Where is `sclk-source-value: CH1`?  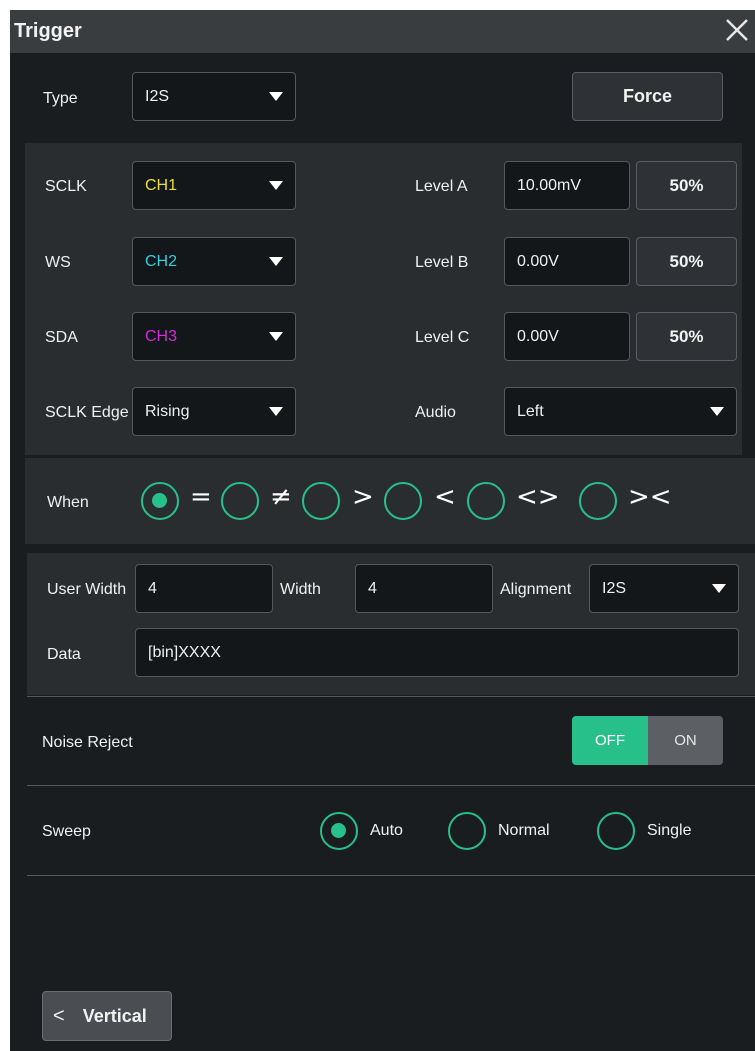
sclk-source-value: CH1 is located at coordinates (161, 185).